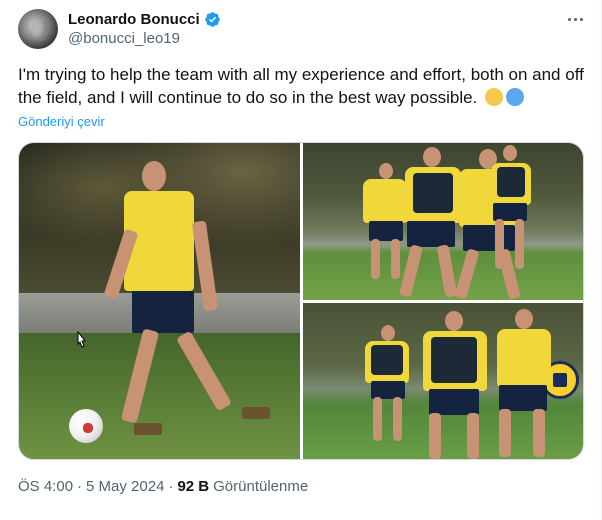  Describe the element at coordinates (61, 121) in the screenshot. I see `translate-post-link: Gönderiyi çevir` at that location.